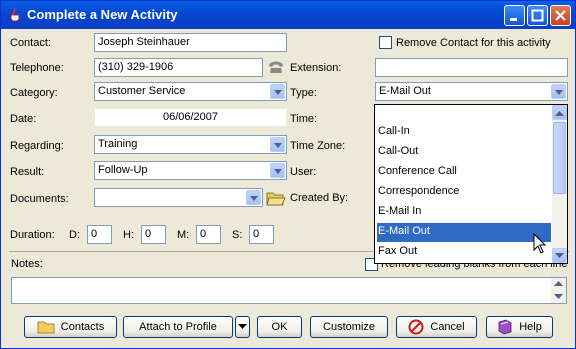 The width and height of the screenshot is (576, 349). What do you see at coordinates (208, 234) in the screenshot?
I see `duration-minutes-field: 0` at bounding box center [208, 234].